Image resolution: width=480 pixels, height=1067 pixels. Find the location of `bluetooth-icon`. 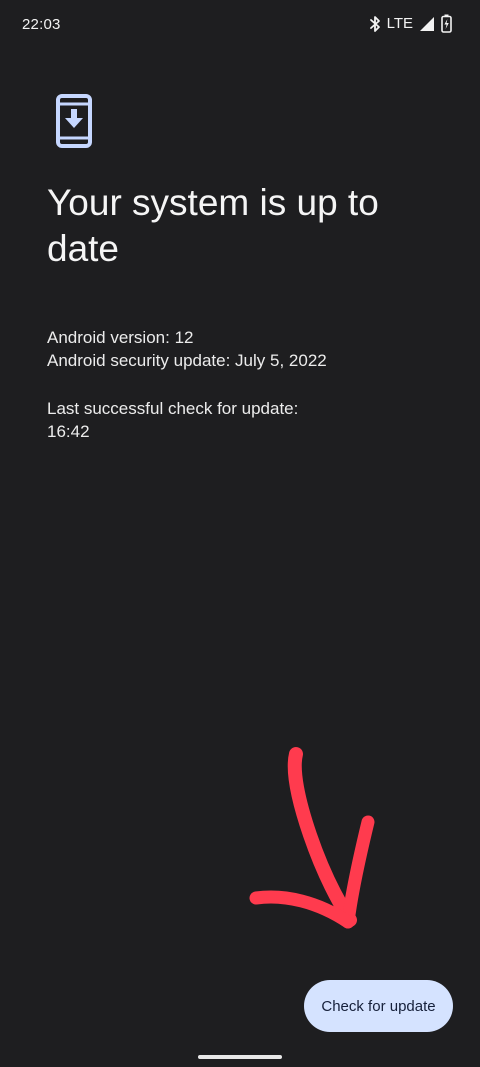

bluetooth-icon is located at coordinates (374, 23).